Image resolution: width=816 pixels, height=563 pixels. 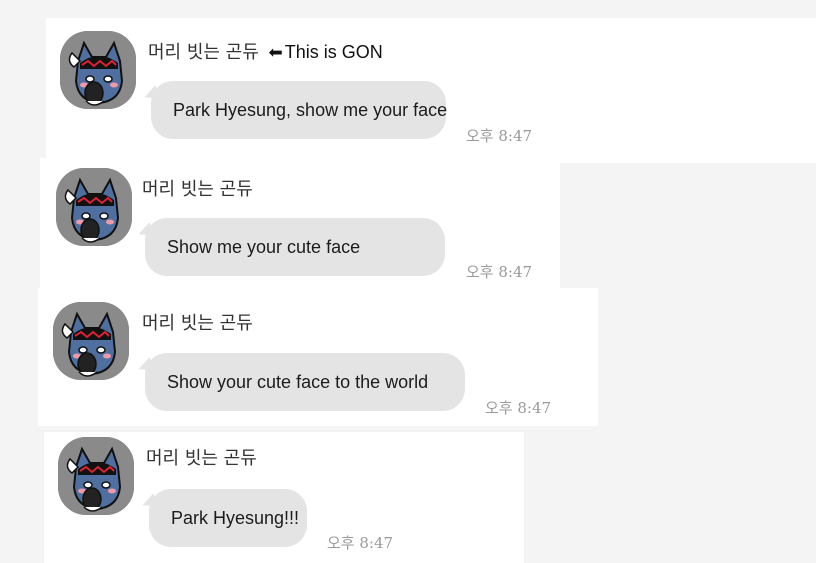 What do you see at coordinates (203, 52) in the screenshot?
I see `sender-name-text: 머리 빗는 곤듀` at bounding box center [203, 52].